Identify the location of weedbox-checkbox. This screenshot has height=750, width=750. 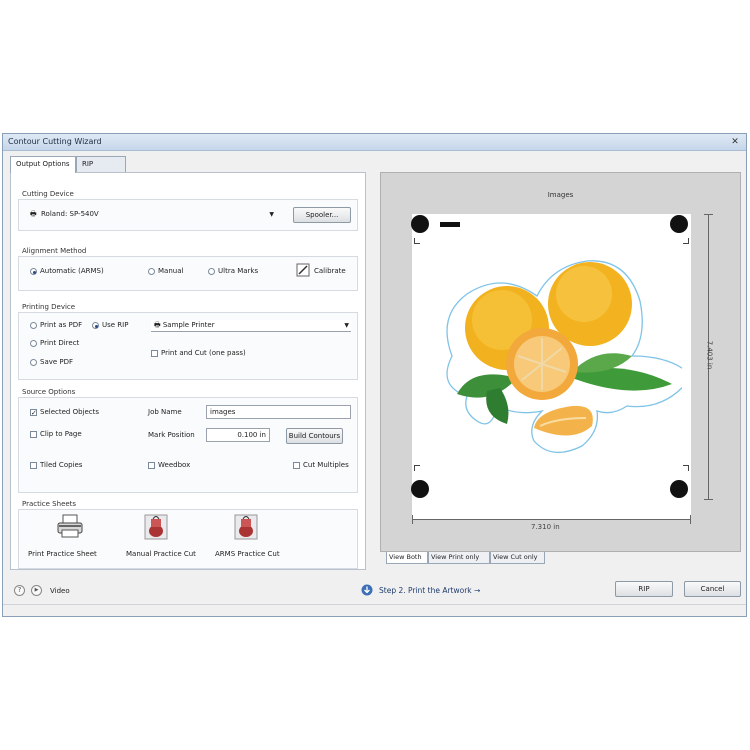
(151, 465).